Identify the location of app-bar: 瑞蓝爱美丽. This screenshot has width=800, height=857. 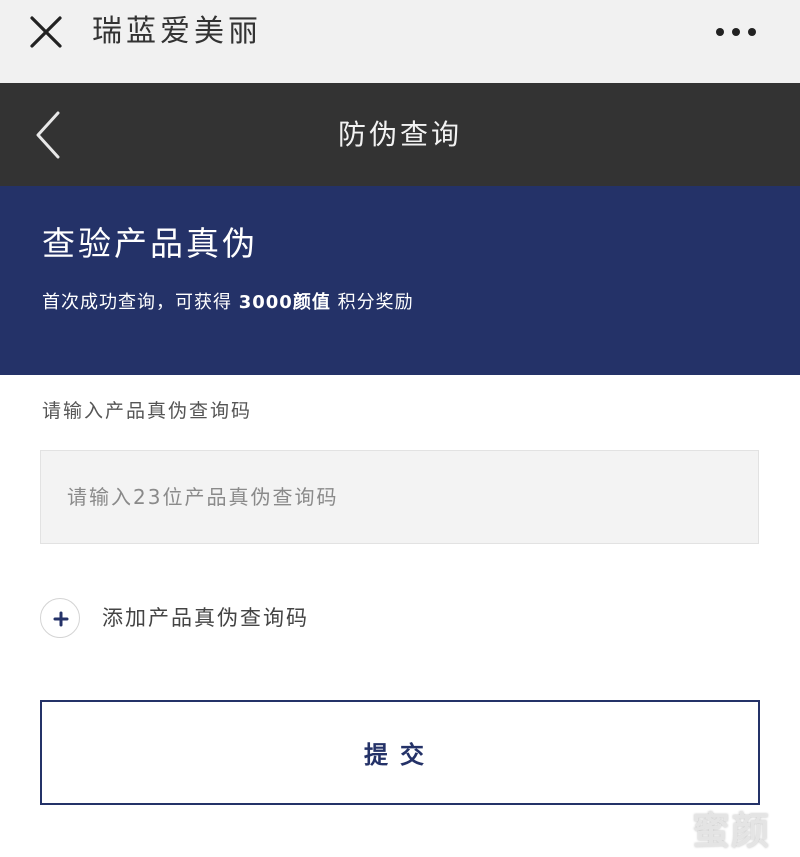
(400, 41).